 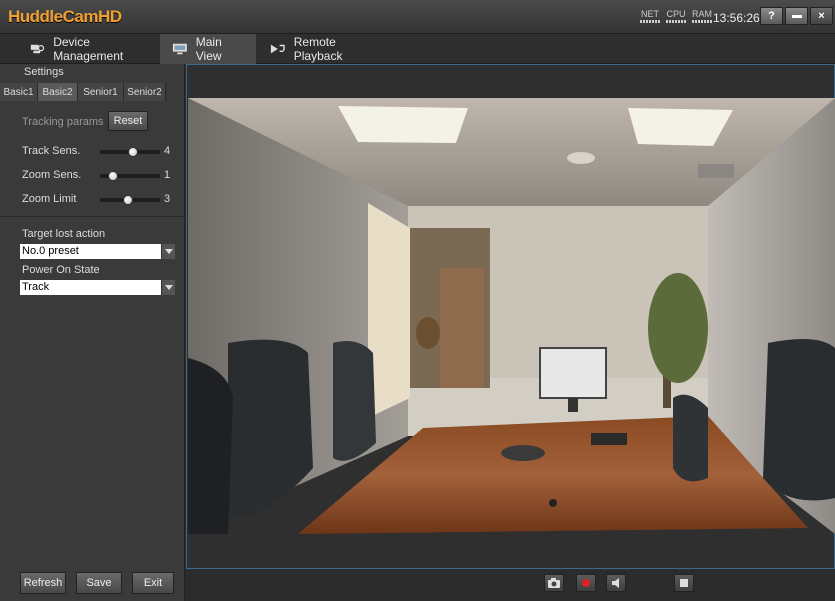 I want to click on zoom-limit-slider, so click(x=130, y=200).